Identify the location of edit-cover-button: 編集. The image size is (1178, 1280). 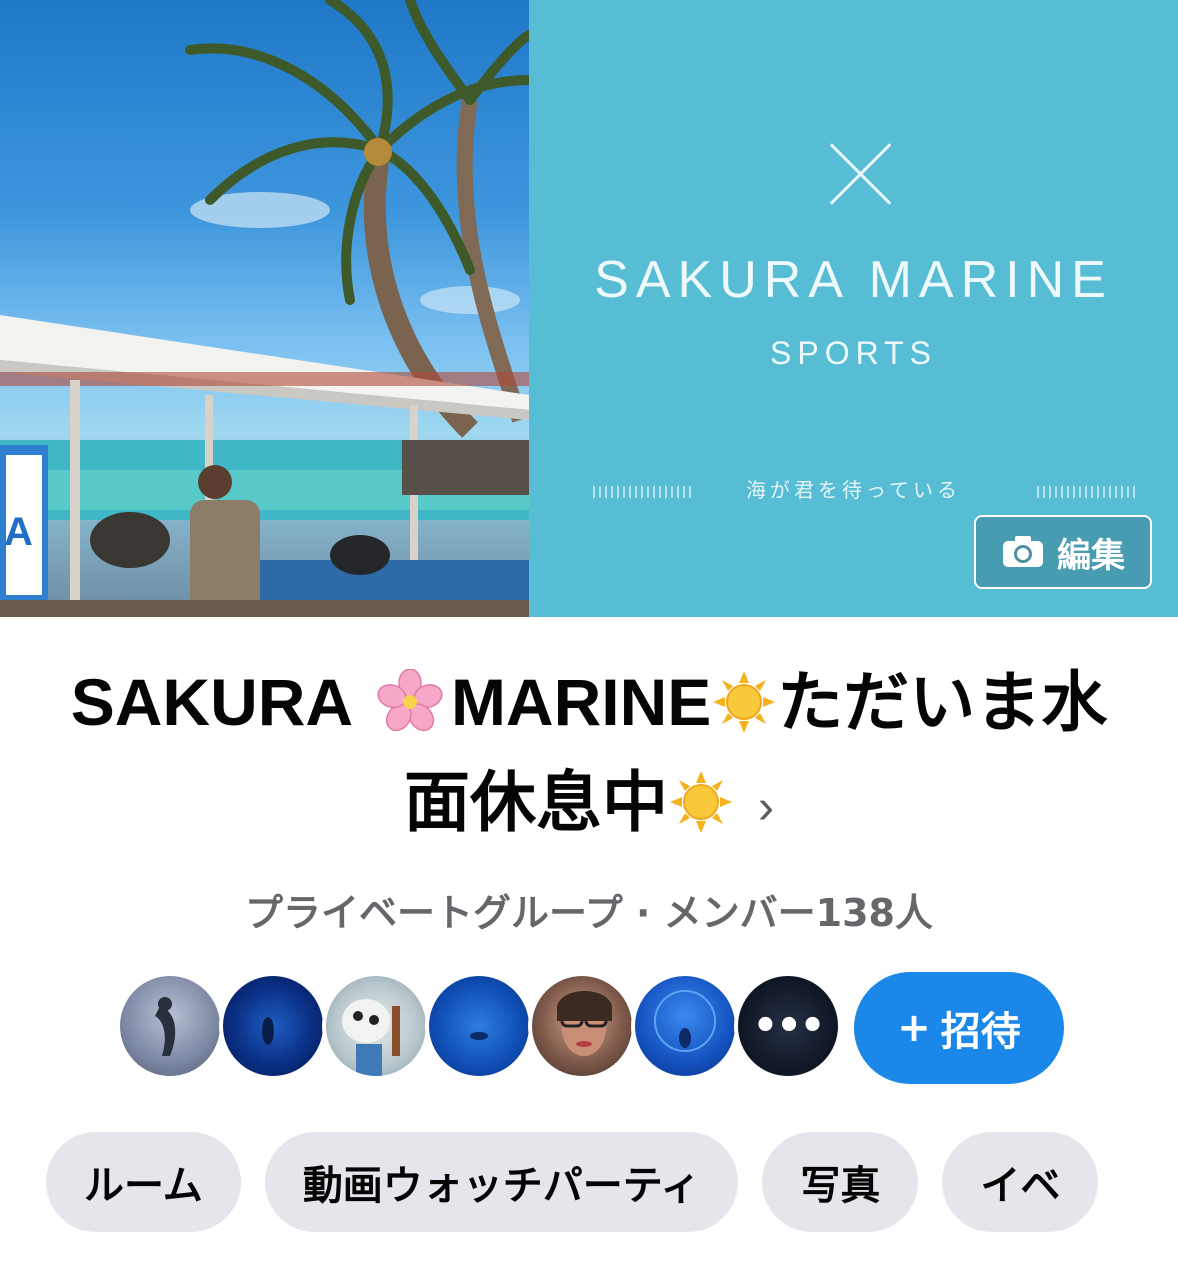
(1063, 552).